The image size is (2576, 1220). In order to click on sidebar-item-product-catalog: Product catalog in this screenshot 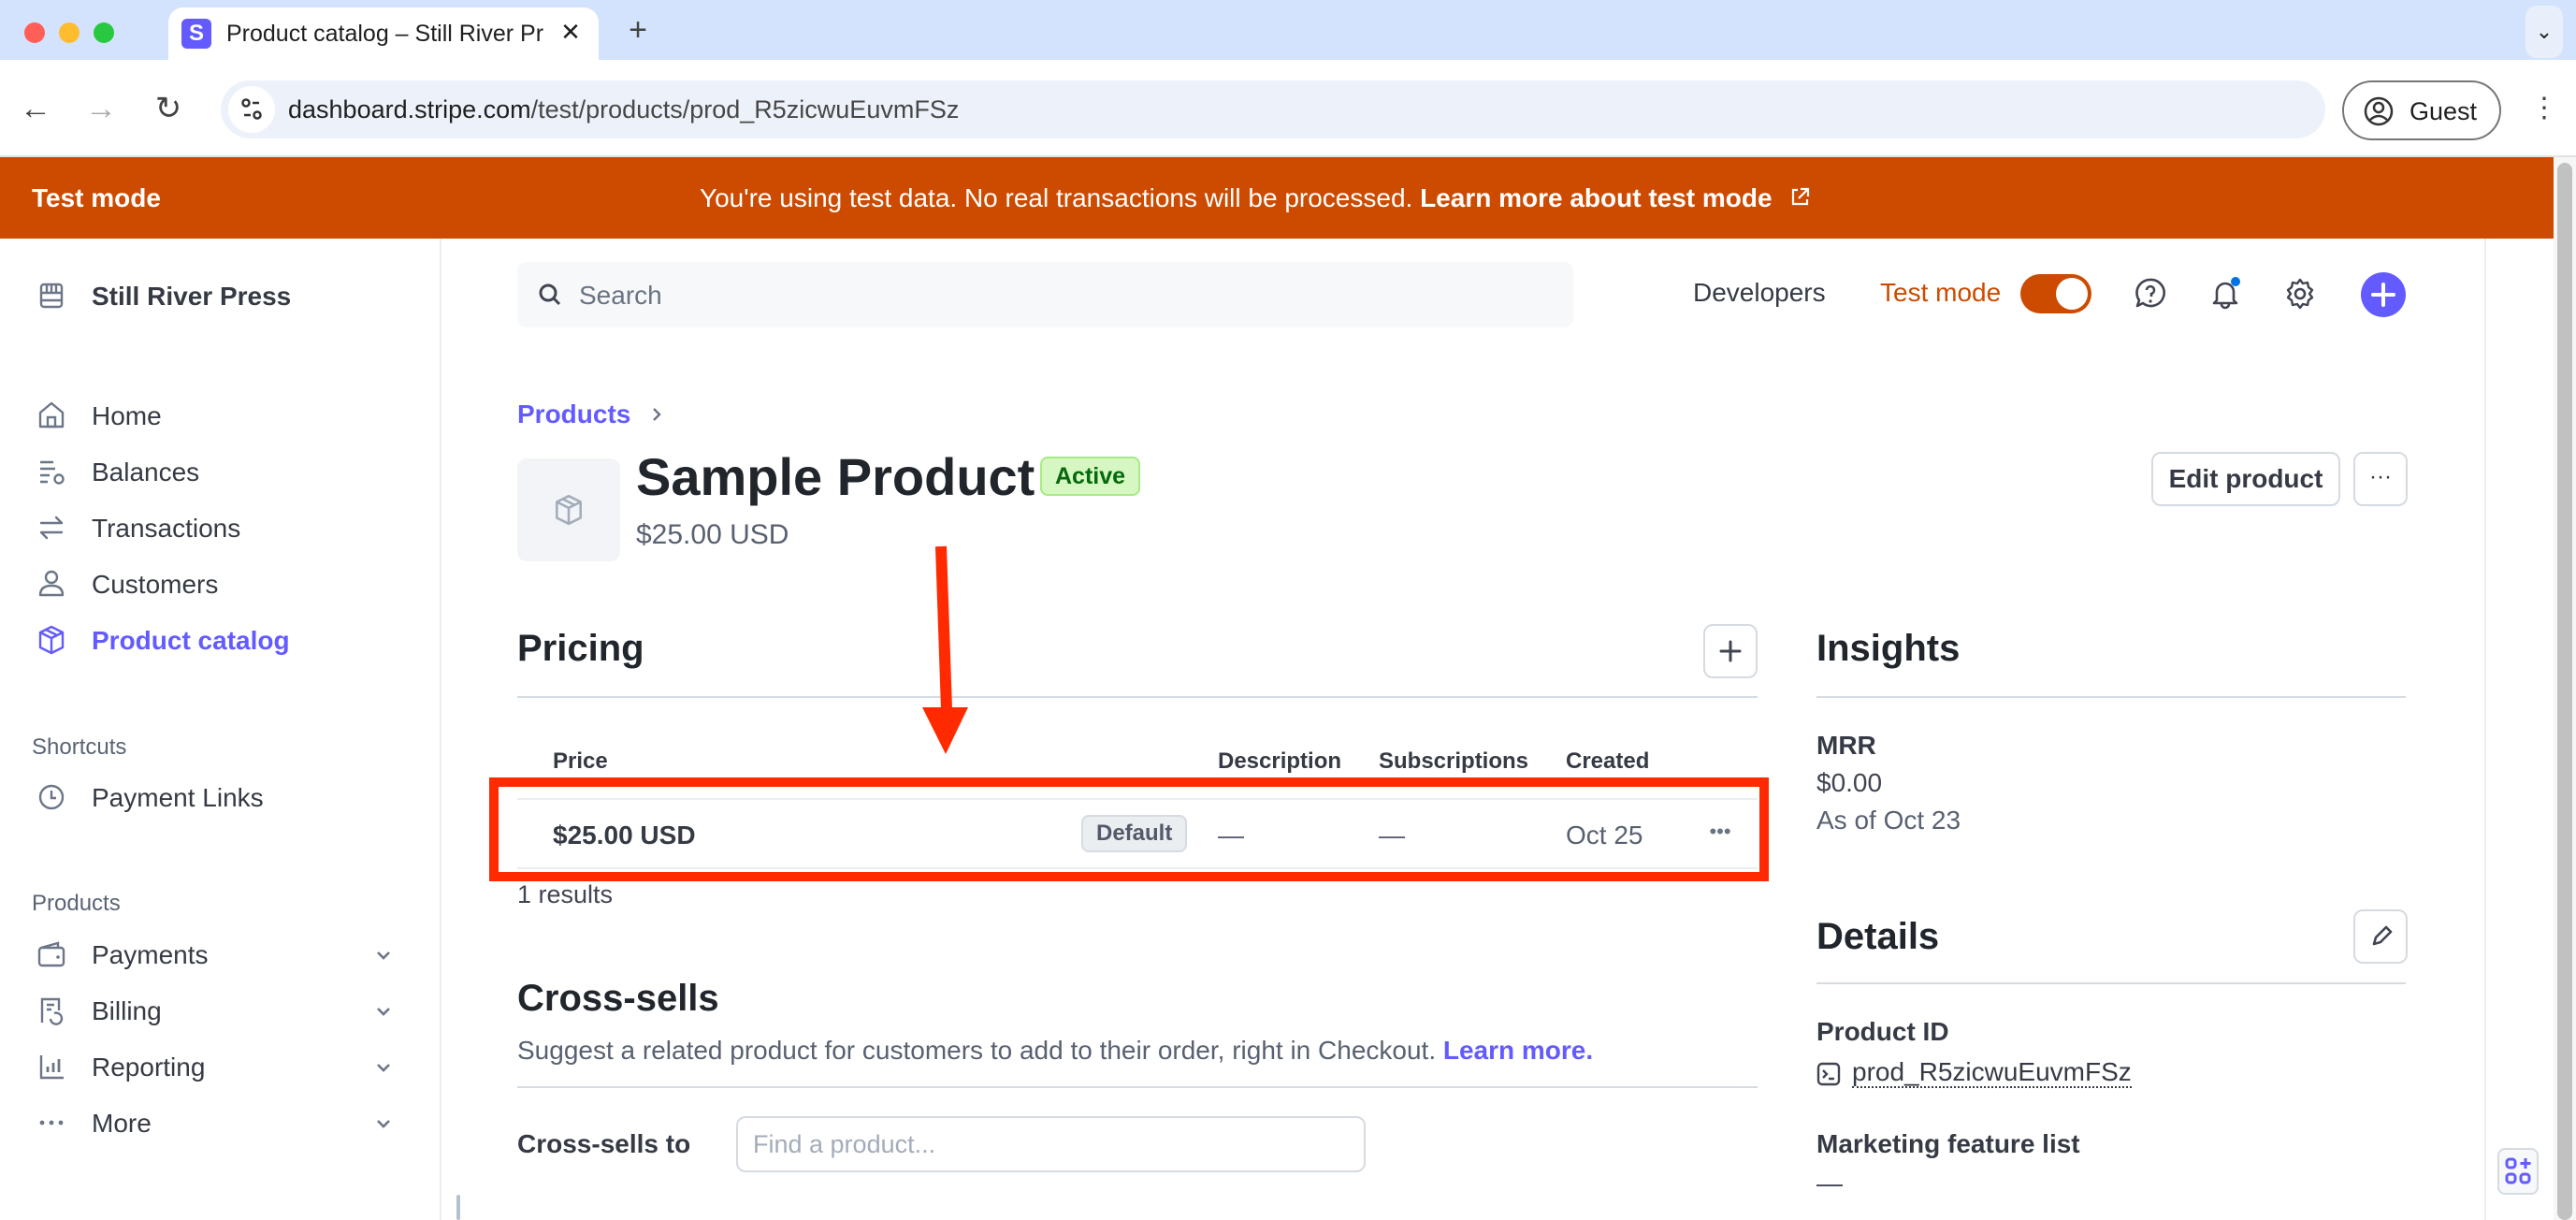, I will do `click(219, 640)`.